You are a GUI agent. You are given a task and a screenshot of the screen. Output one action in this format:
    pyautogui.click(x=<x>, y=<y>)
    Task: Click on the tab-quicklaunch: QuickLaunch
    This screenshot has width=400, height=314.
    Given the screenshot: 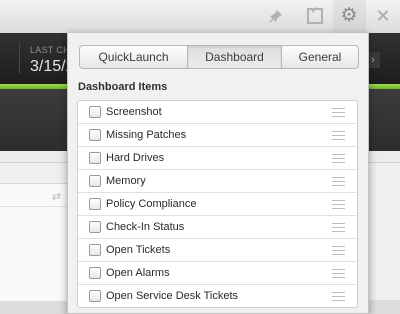 What is the action you would take?
    pyautogui.click(x=134, y=57)
    